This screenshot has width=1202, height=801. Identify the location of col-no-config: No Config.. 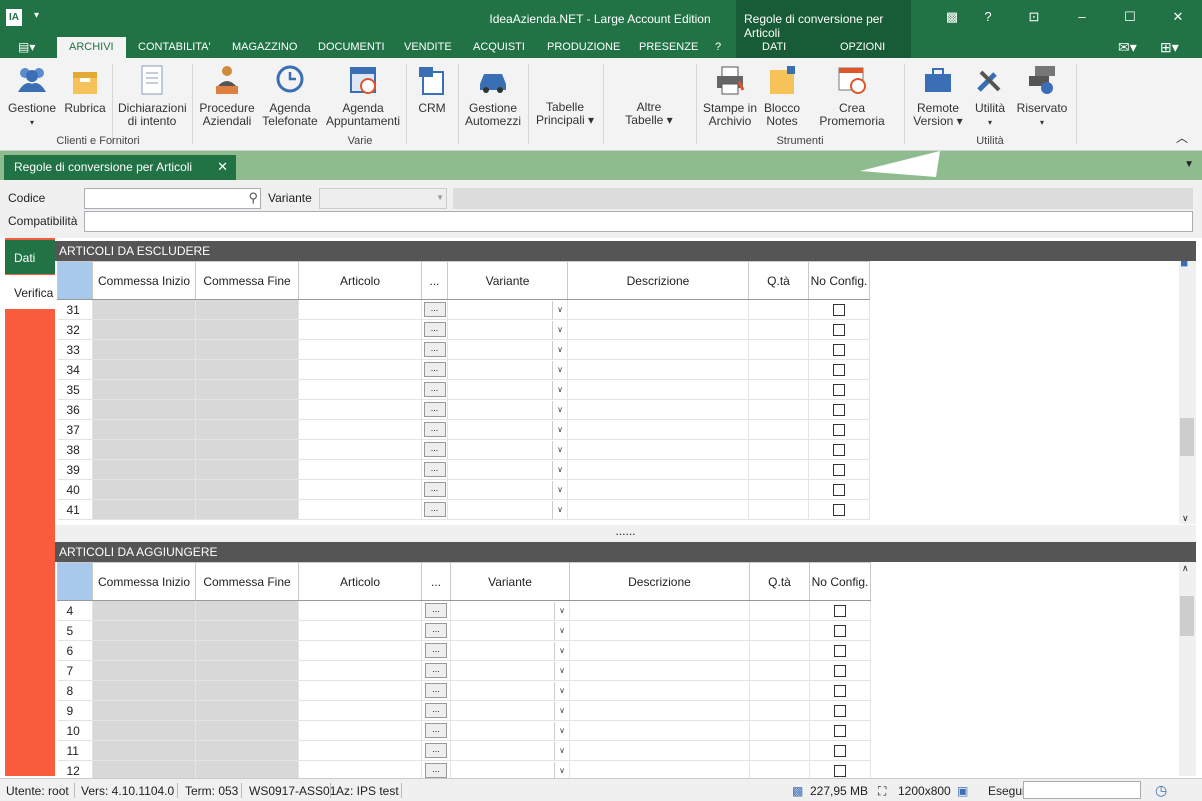
(840, 581).